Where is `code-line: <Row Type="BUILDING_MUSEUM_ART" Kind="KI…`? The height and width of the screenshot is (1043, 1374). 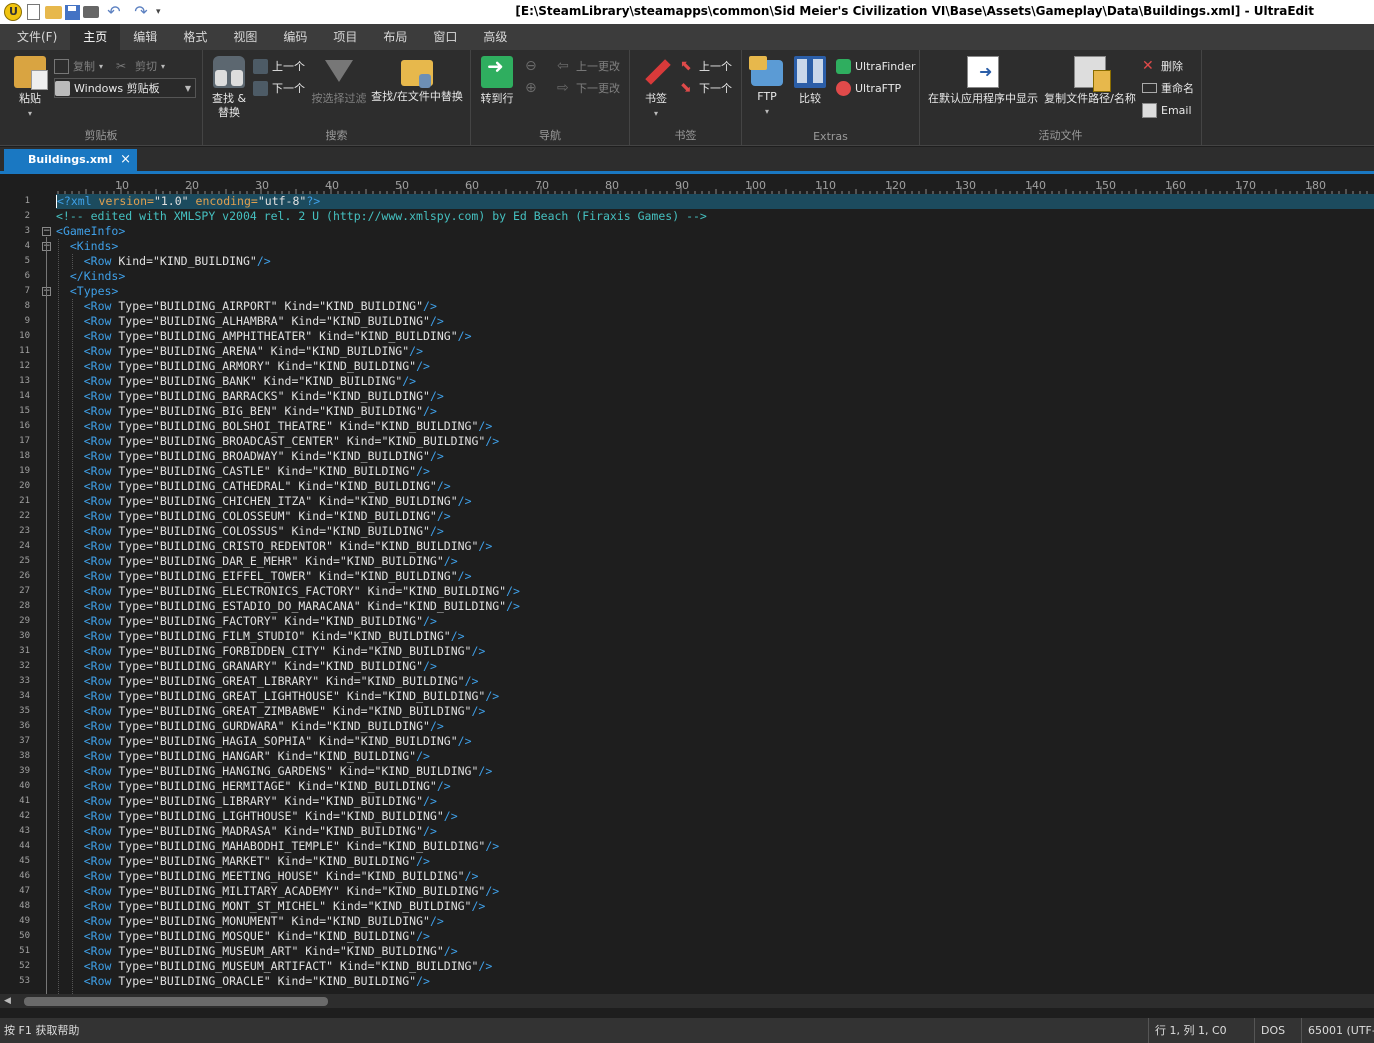 code-line: <Row Type="BUILDING_MUSEUM_ART" Kind="KI… is located at coordinates (715, 951).